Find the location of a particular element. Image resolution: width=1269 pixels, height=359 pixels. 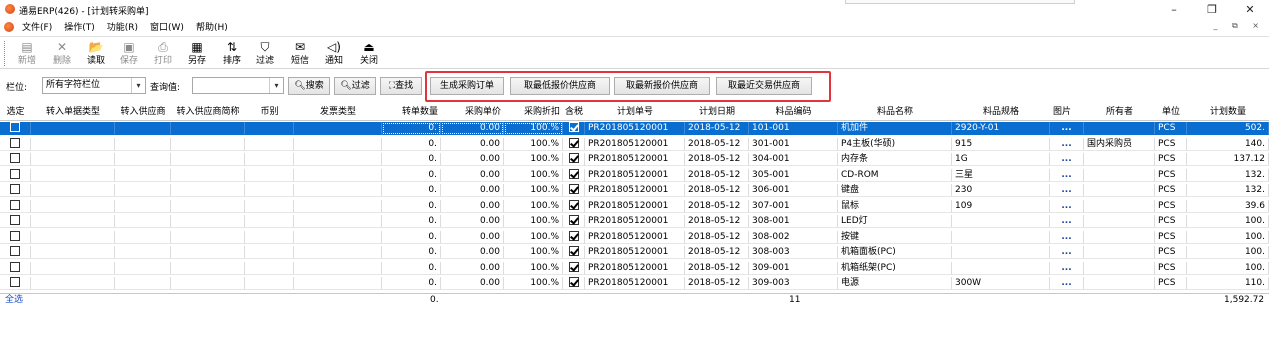

cell-item-spec: 915 is located at coordinates (1001, 144).